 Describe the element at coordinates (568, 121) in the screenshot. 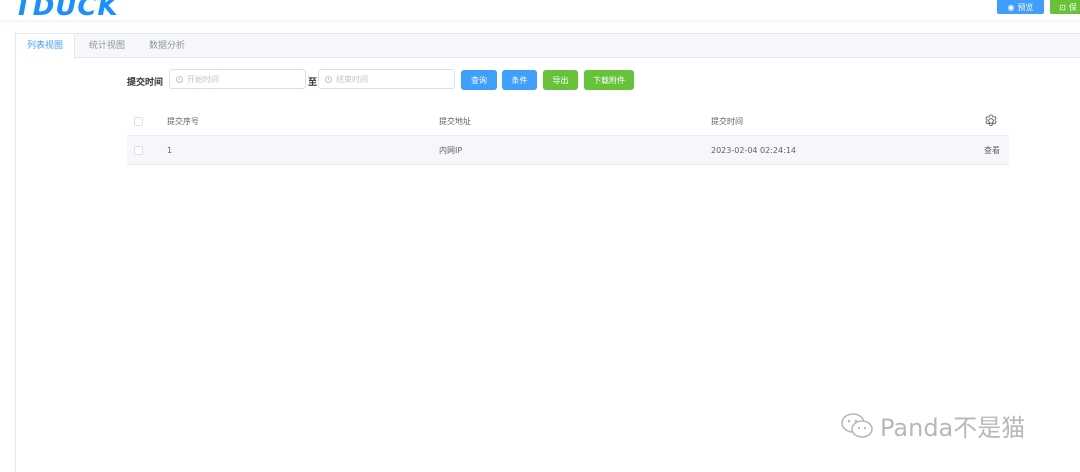

I see `table-header: 提交序号 提交地址 提交时间` at that location.